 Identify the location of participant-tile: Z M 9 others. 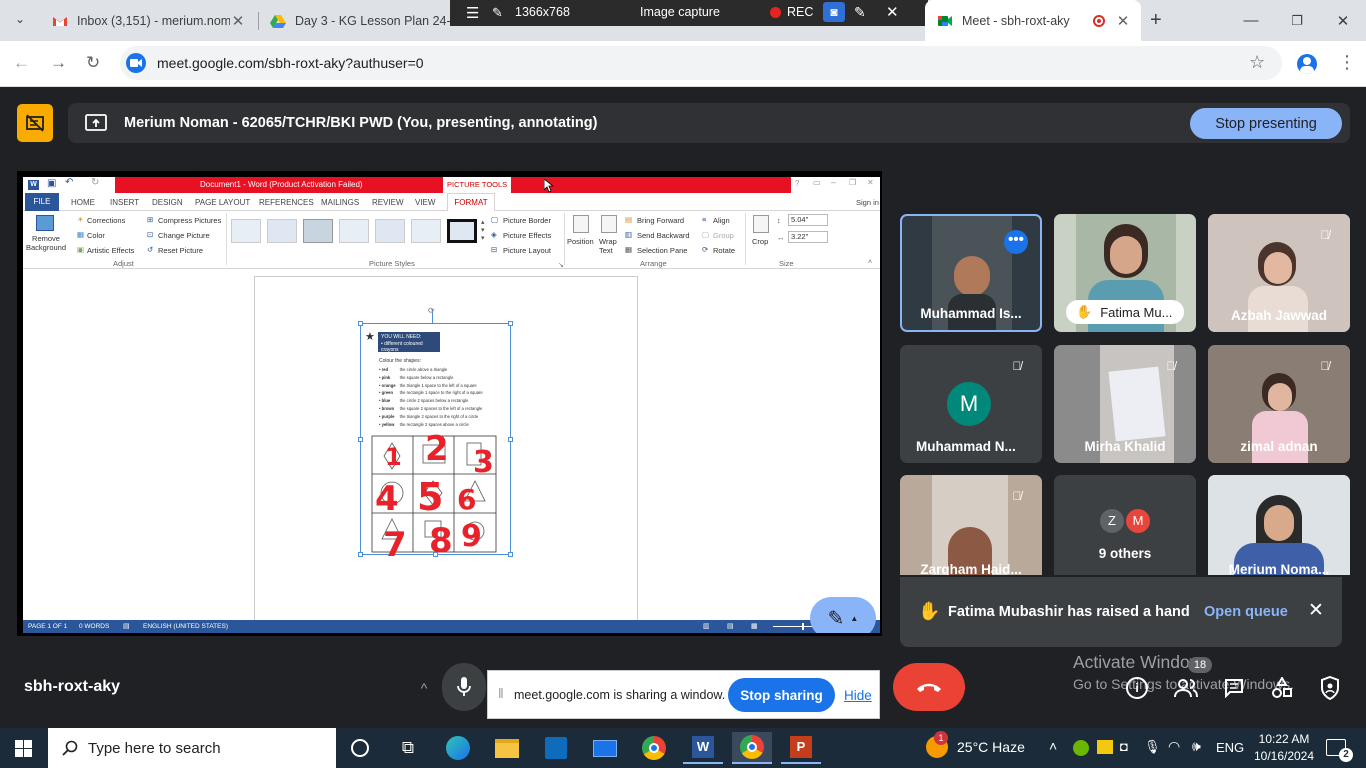
(1125, 525).